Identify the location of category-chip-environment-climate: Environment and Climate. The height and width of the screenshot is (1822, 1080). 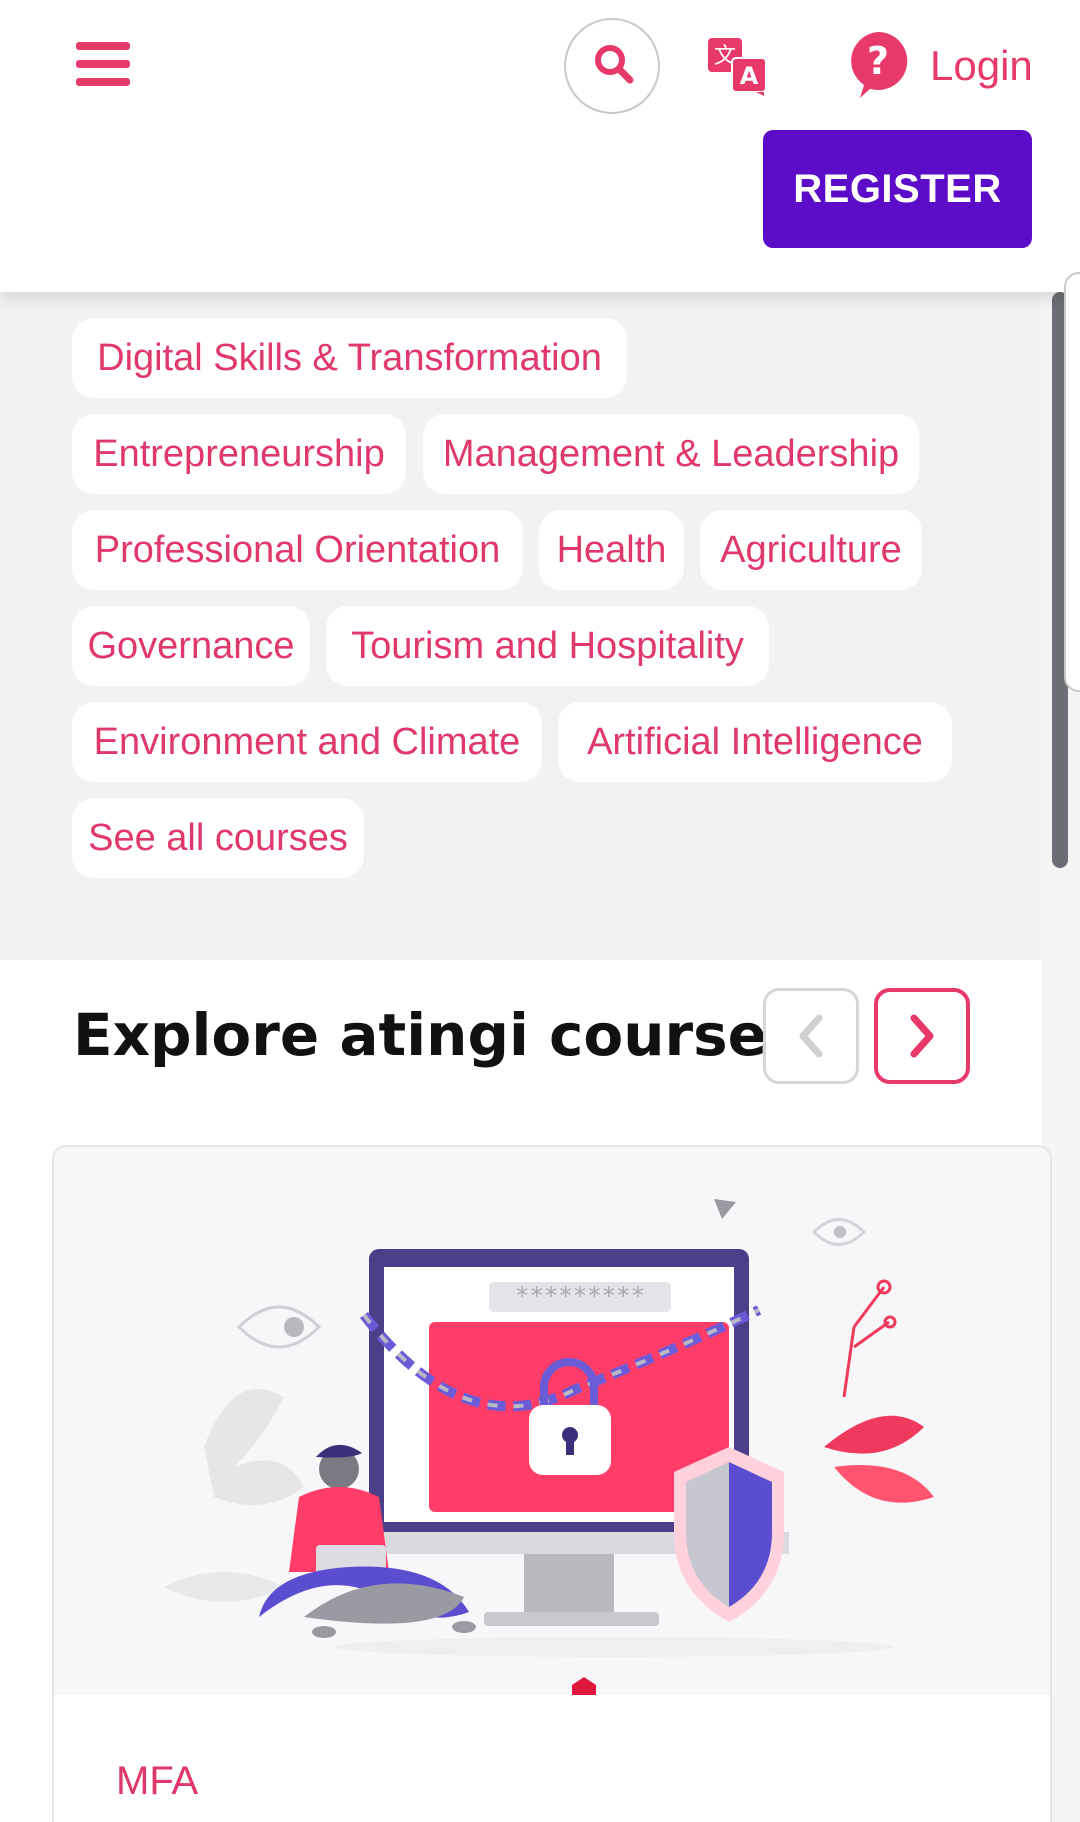
(307, 742).